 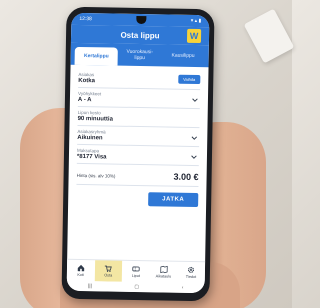 I want to click on customer-field: Asiakas Kotka Vaihda, so click(x=139, y=79).